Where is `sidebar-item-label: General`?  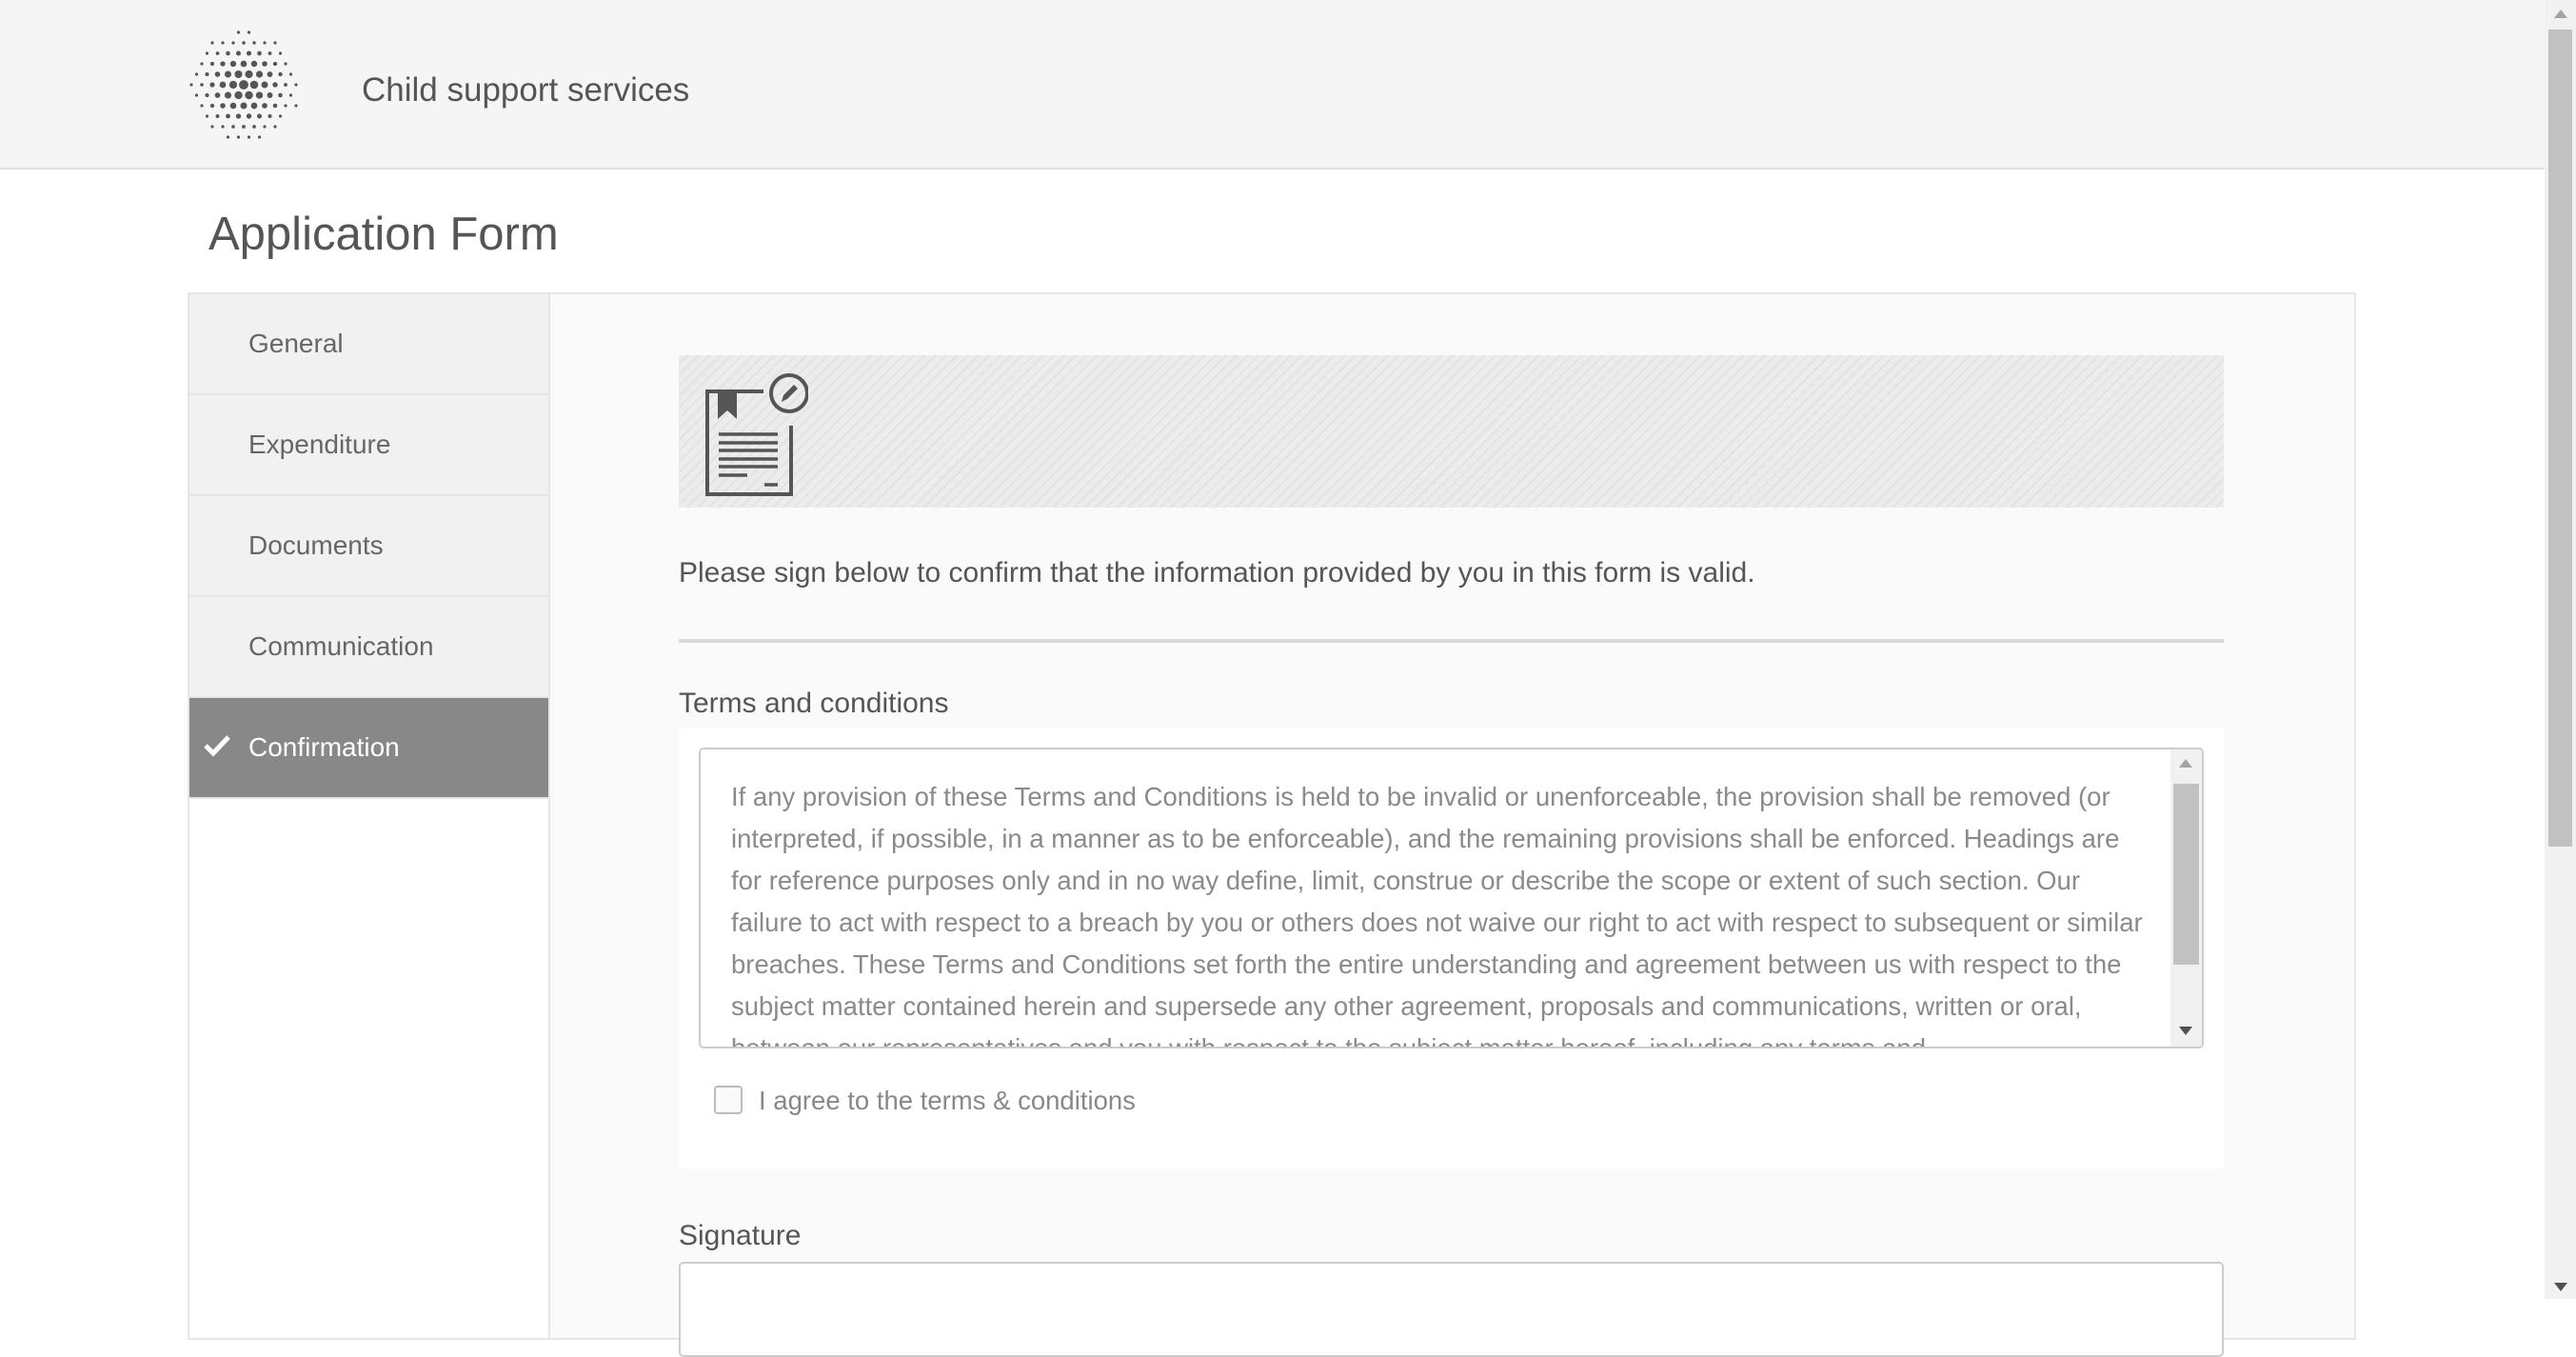
sidebar-item-label: General is located at coordinates (296, 343).